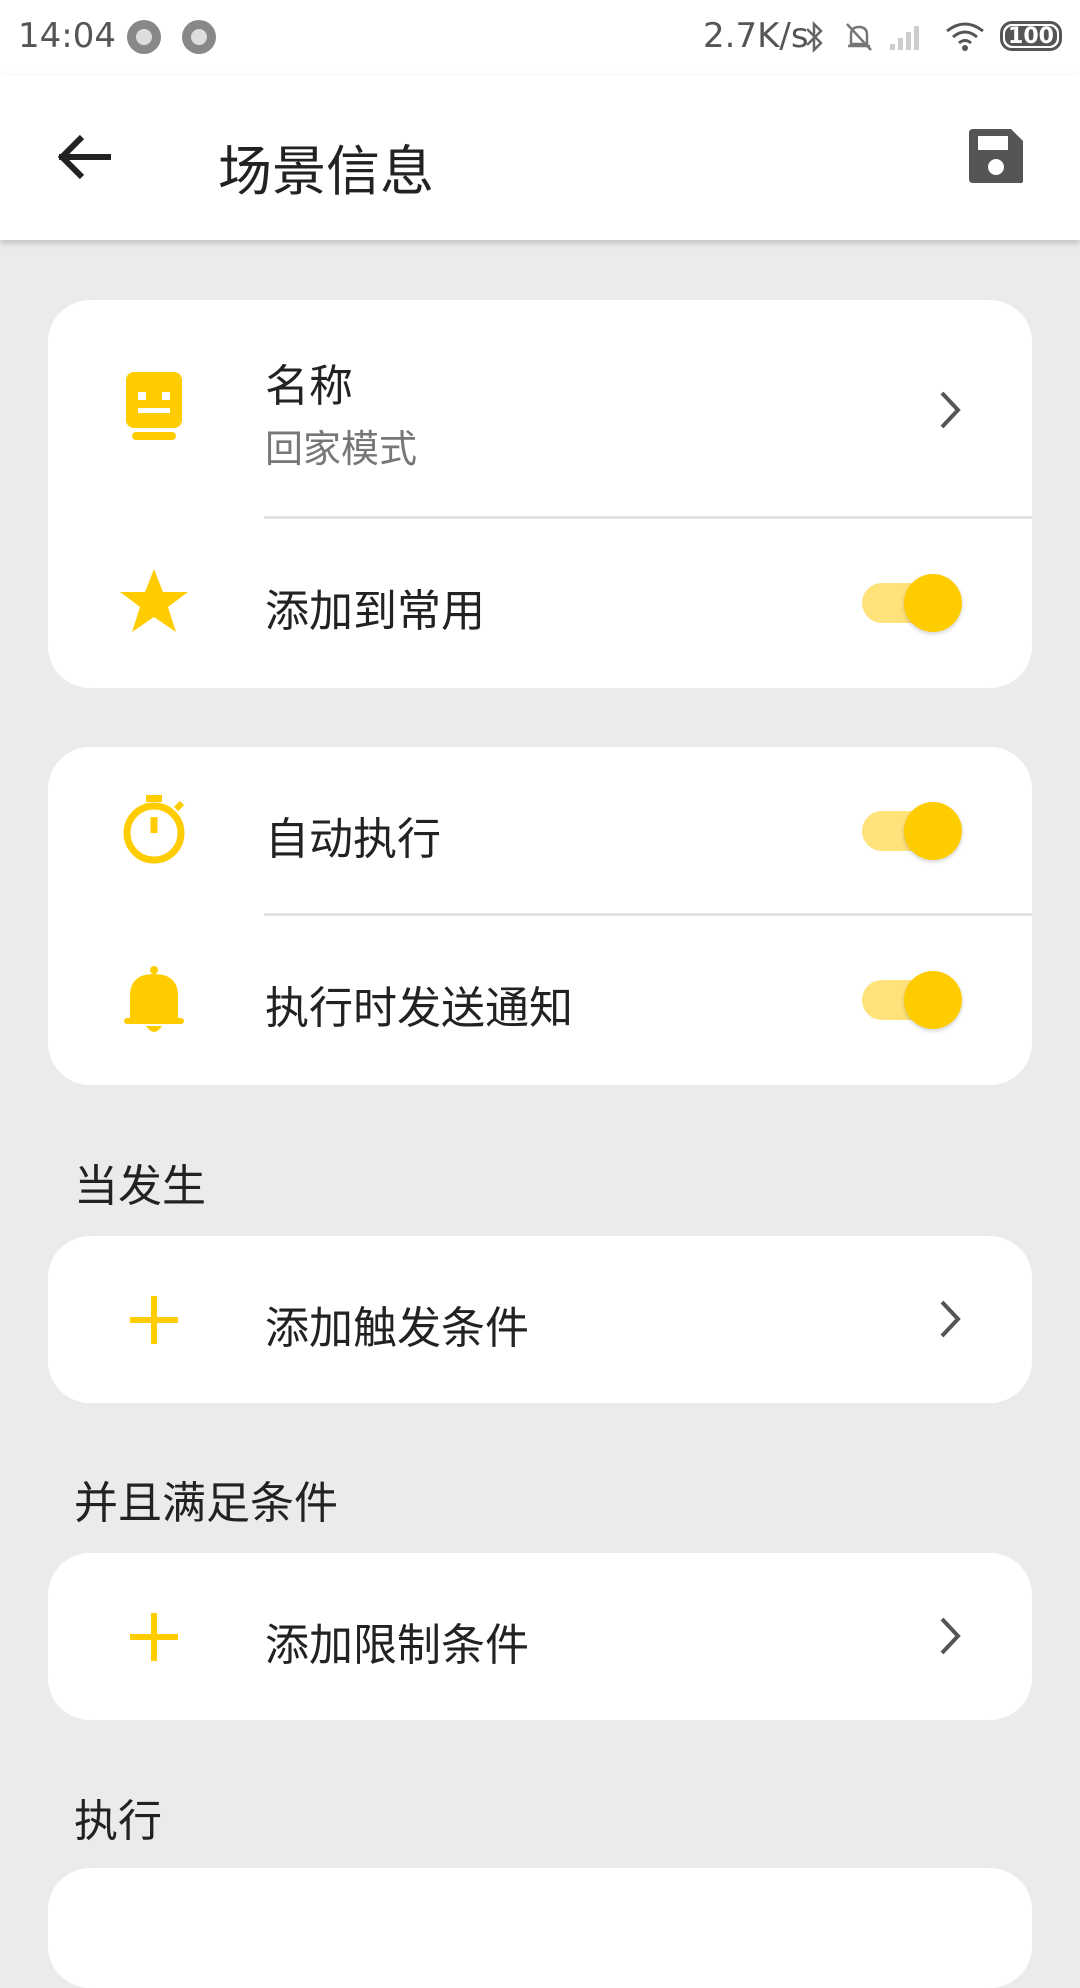  What do you see at coordinates (904, 38) in the screenshot?
I see `signal-icon` at bounding box center [904, 38].